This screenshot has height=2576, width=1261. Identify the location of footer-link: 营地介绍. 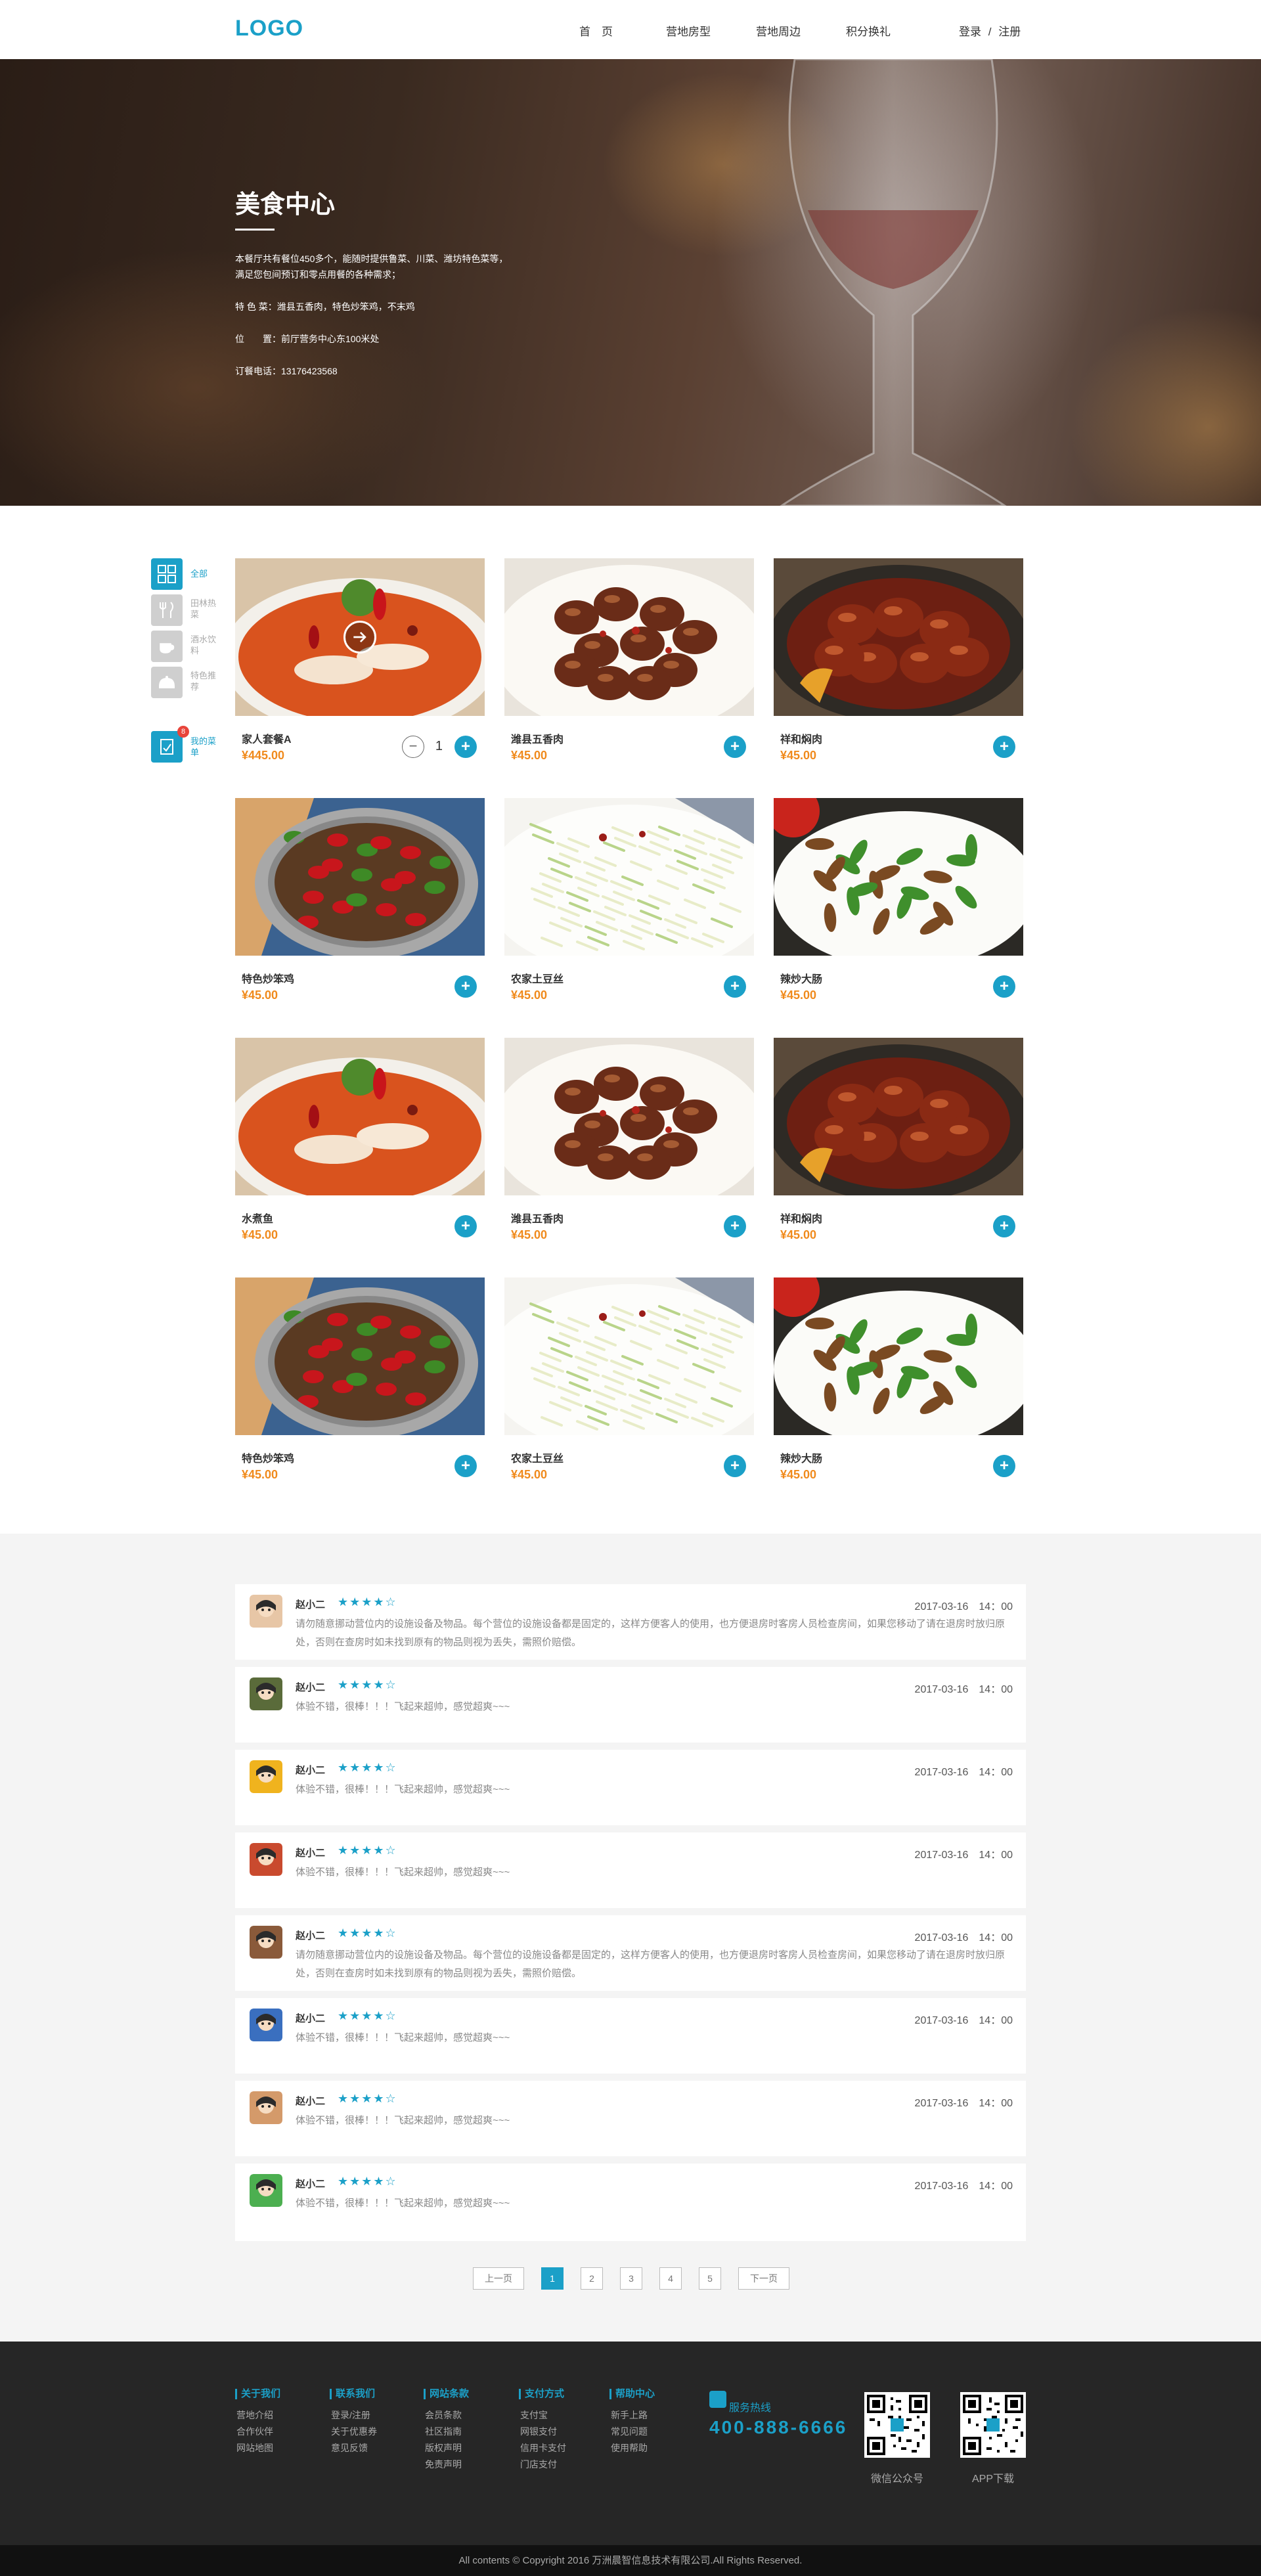
(257, 2415).